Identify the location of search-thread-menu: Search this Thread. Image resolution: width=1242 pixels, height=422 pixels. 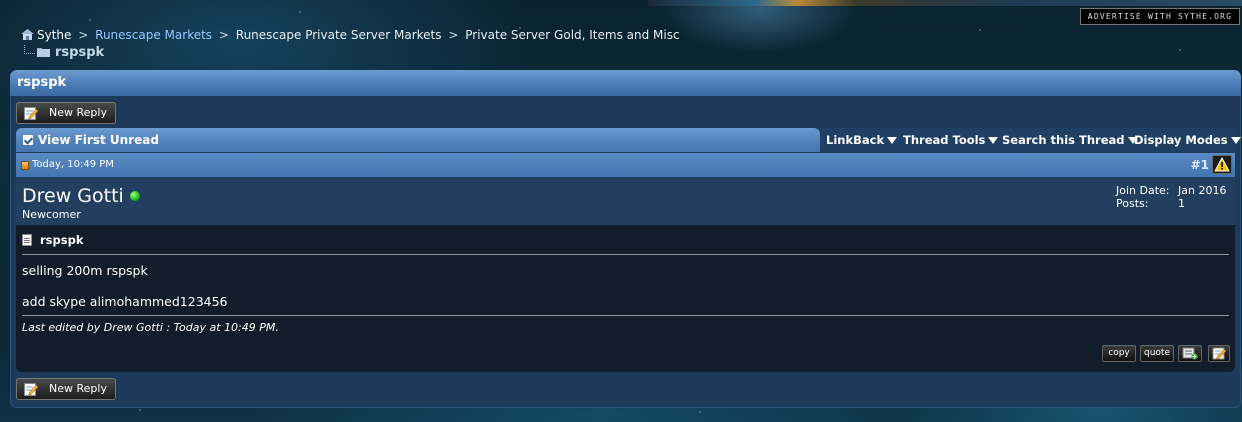
(1070, 140).